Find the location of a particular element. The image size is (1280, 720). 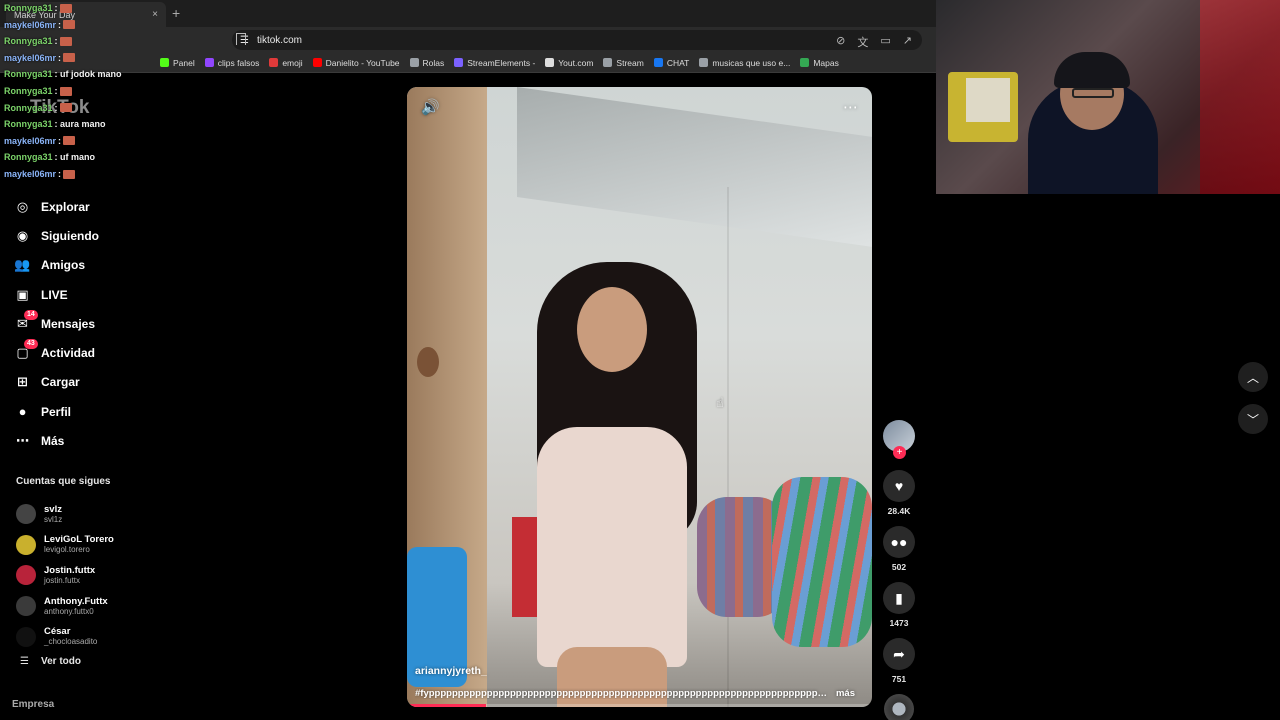

bookmark-label: emoji is located at coordinates (292, 62).